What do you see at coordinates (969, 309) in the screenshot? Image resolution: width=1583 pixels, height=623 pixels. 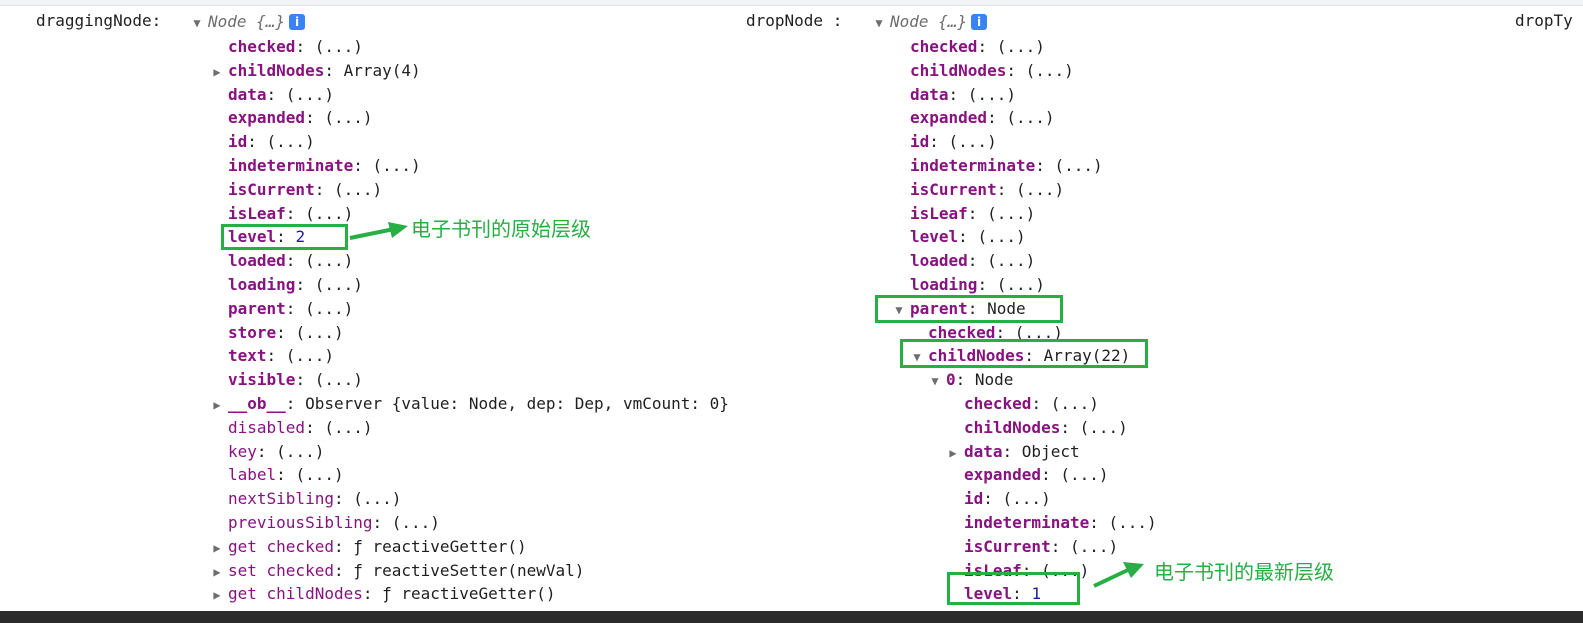 I see `parent-highlight-box` at bounding box center [969, 309].